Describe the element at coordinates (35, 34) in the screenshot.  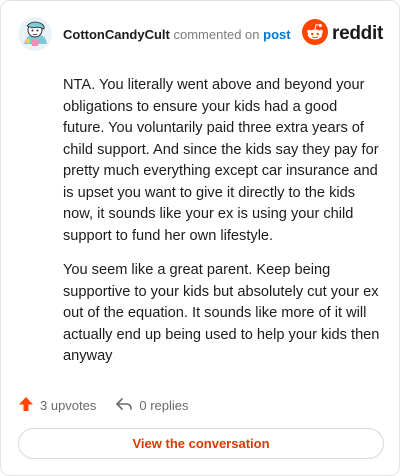
I see `user-avatar` at that location.